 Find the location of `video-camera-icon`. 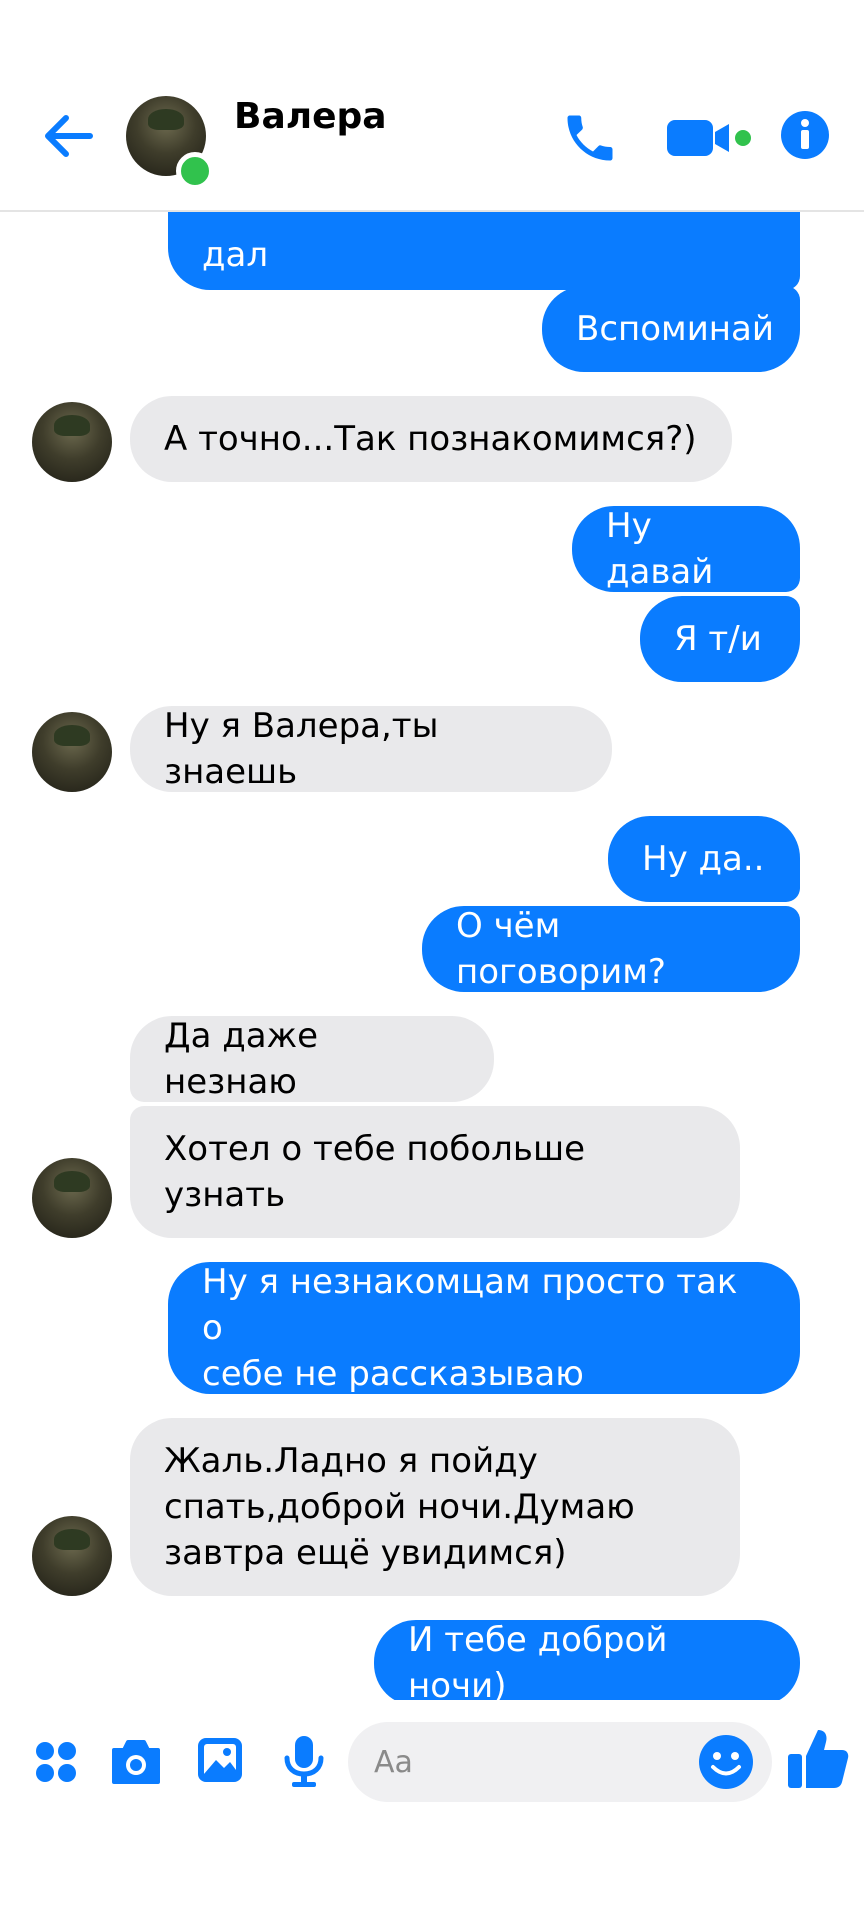

video-camera-icon is located at coordinates (710, 138).